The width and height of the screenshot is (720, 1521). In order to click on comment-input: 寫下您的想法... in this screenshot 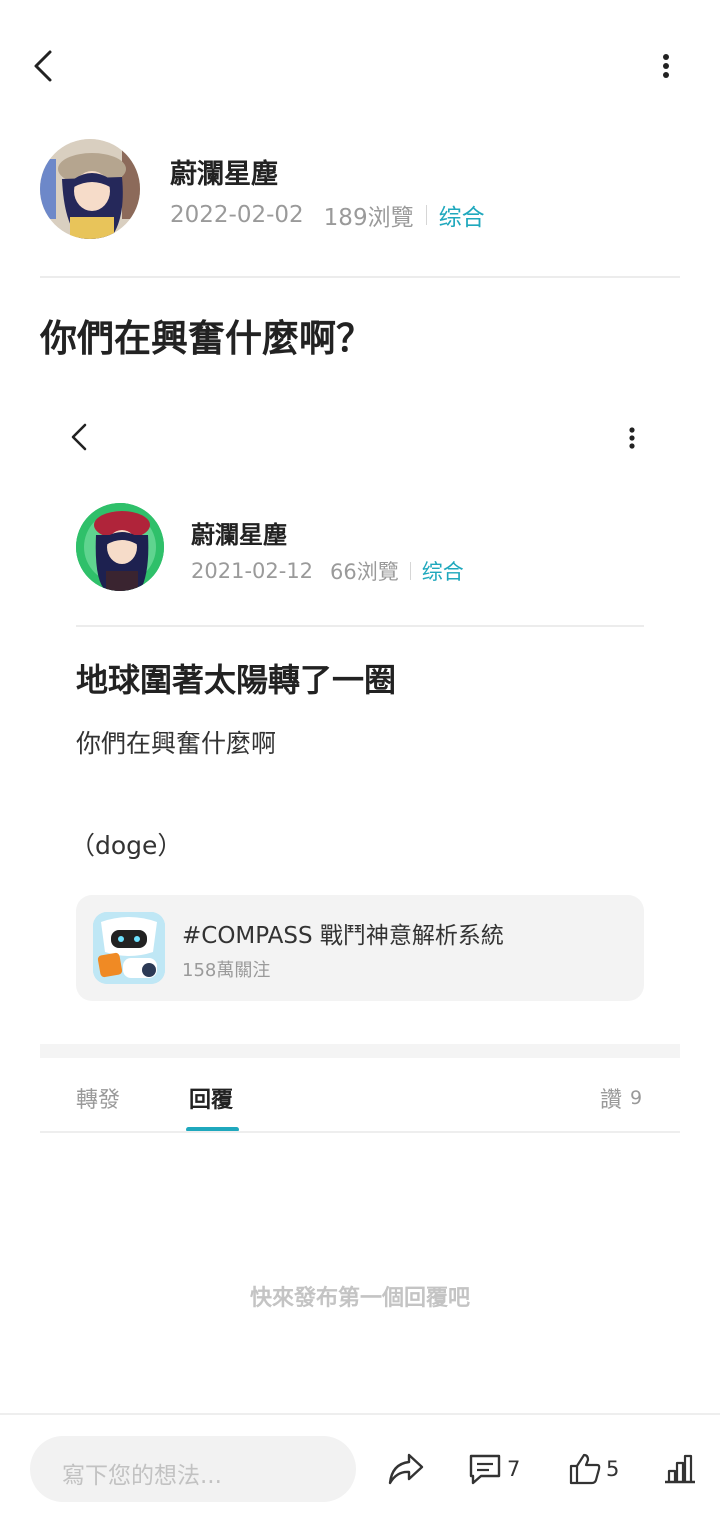, I will do `click(193, 1469)`.